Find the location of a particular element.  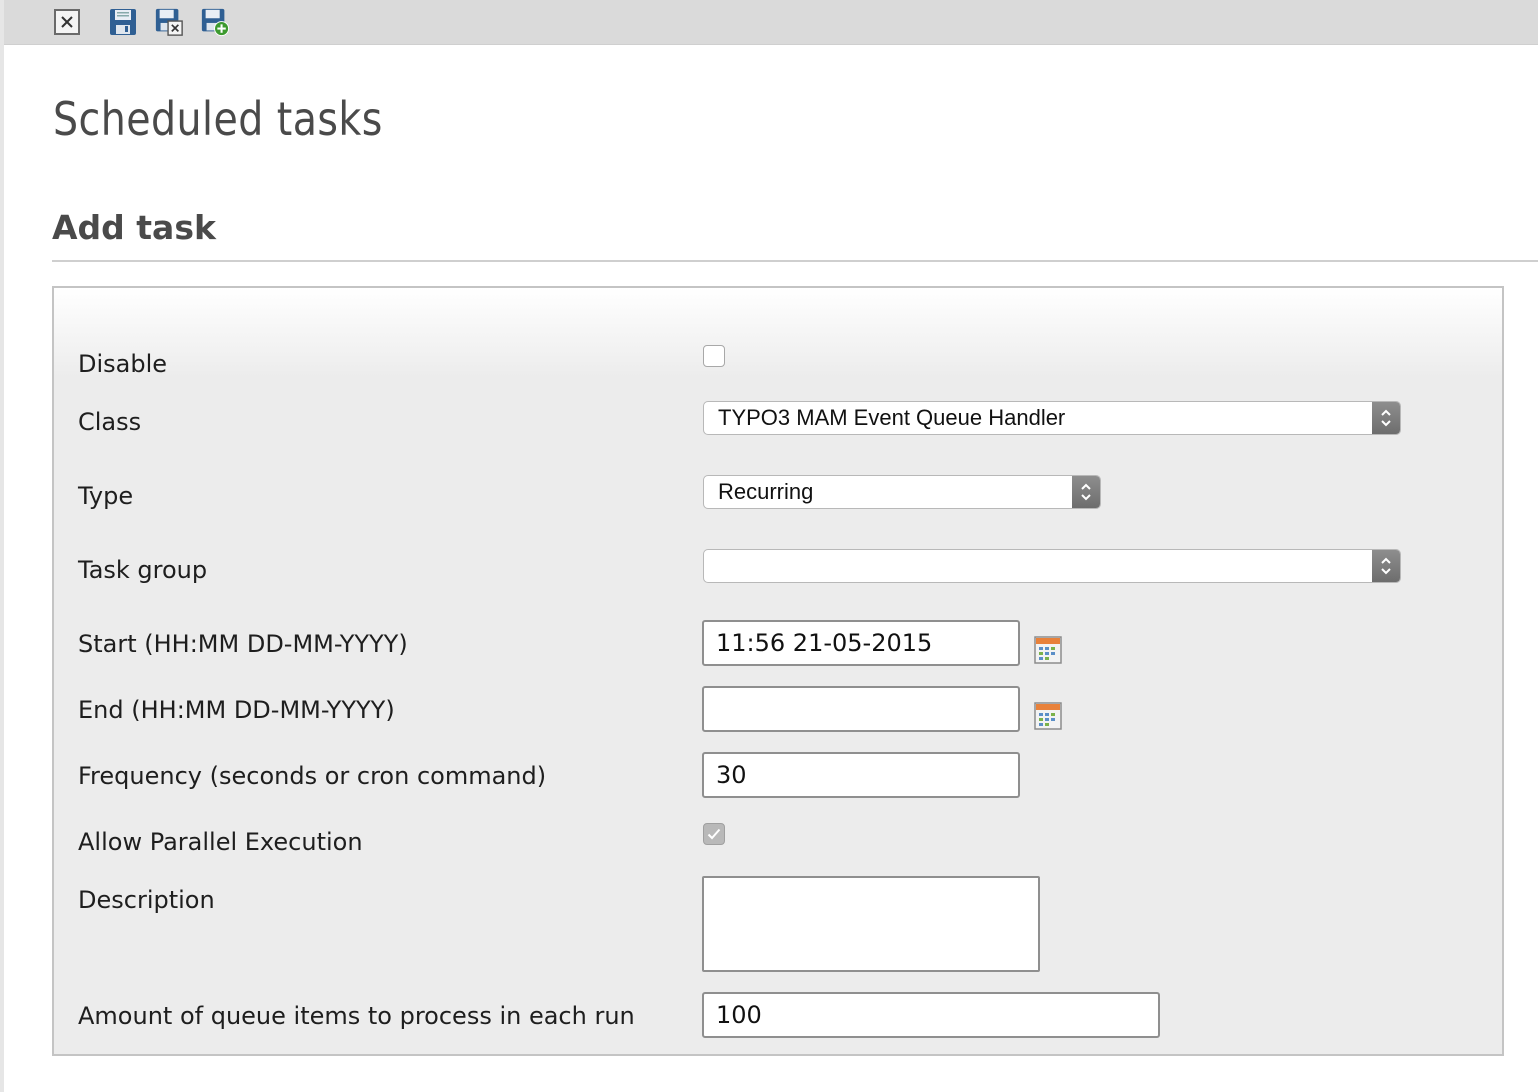

class-select-value: TYPO3 MAM Event Queue Handler is located at coordinates (892, 417).